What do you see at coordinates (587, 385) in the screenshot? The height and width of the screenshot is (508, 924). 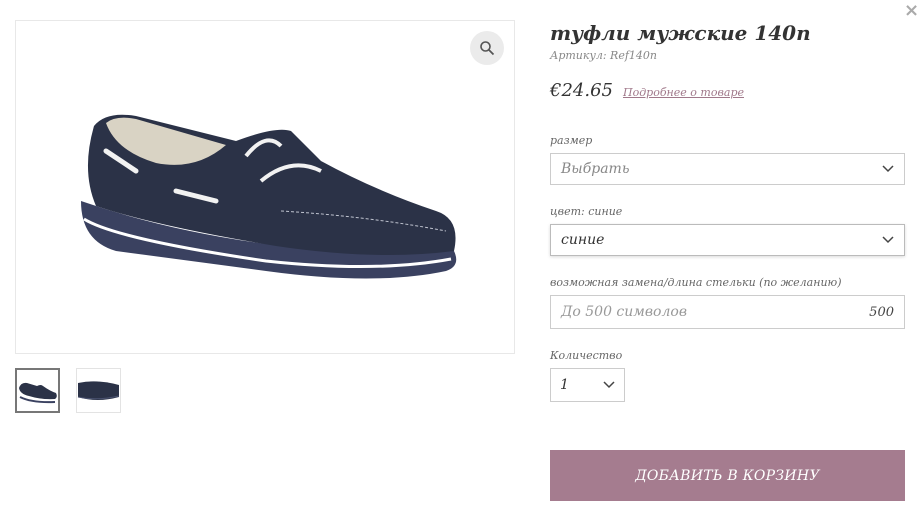 I see `quantity-select: 1` at bounding box center [587, 385].